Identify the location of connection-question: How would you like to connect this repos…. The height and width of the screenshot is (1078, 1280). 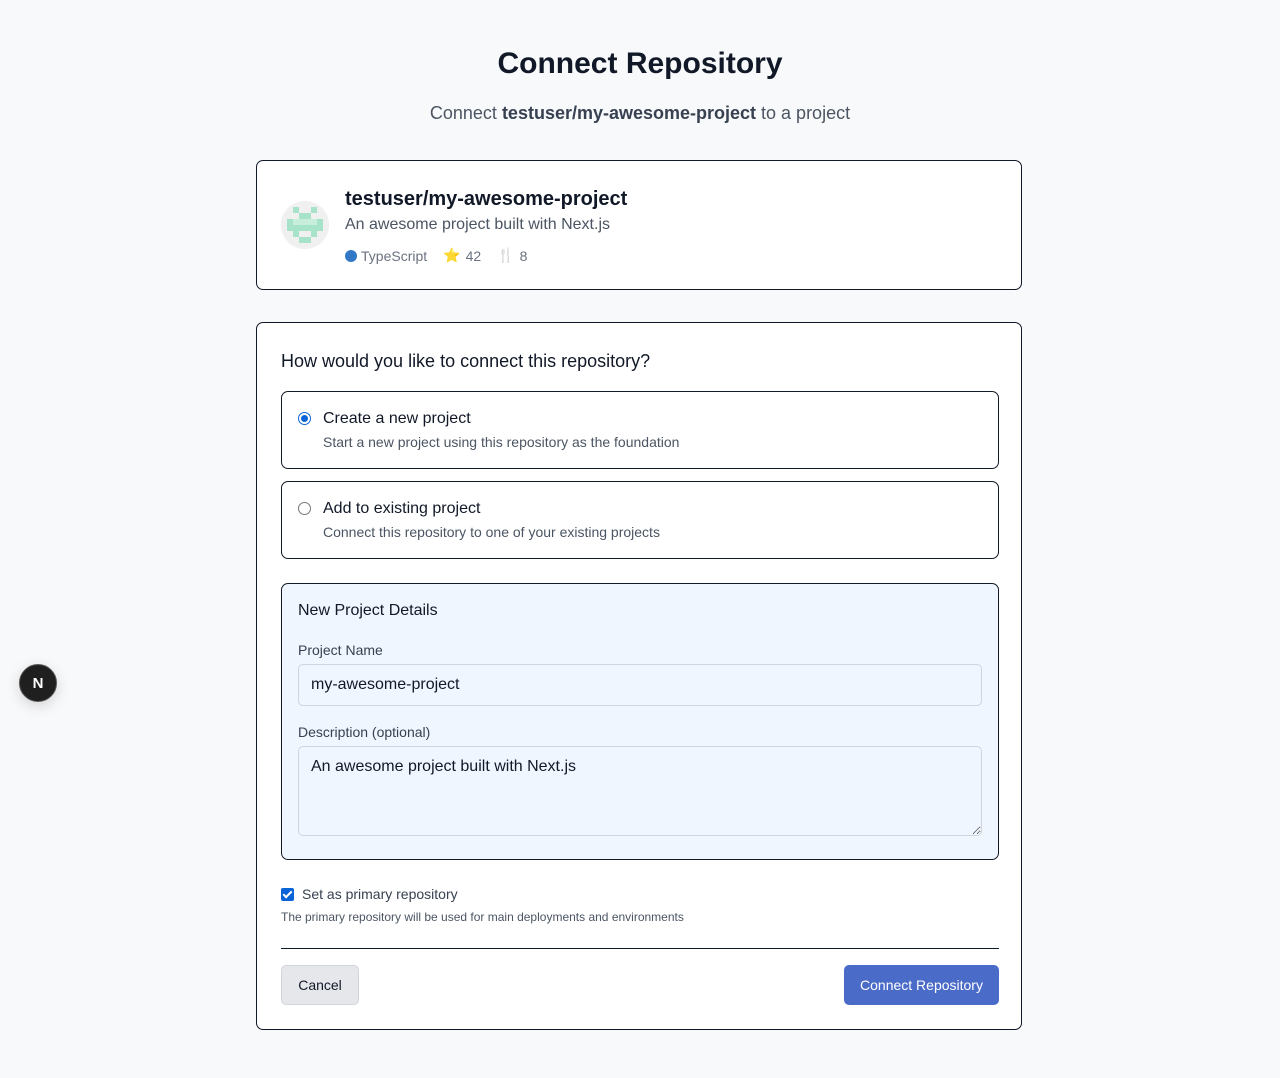
(466, 361).